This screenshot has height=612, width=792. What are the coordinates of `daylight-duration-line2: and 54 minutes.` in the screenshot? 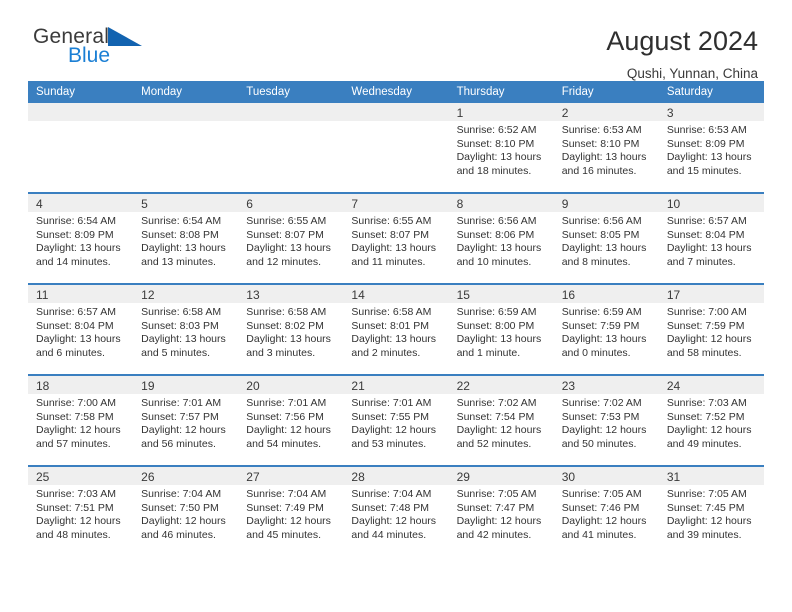 It's located at (283, 443).